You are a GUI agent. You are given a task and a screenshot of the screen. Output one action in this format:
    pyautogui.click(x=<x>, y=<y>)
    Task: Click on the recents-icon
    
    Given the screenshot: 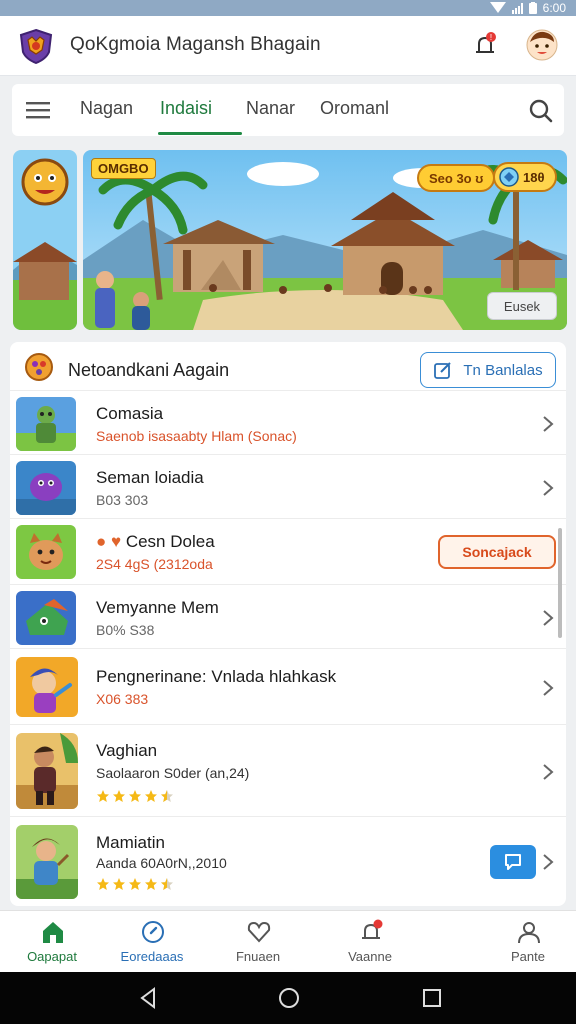 What is the action you would take?
    pyautogui.click(x=432, y=998)
    